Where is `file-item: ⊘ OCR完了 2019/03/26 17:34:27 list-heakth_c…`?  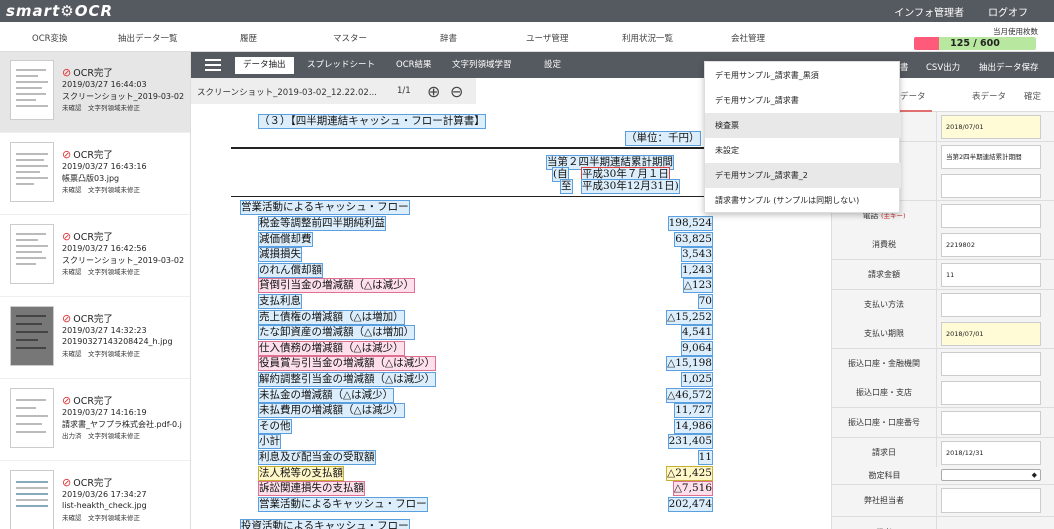 file-item: ⊘ OCR完了 2019/03/26 17:34:27 list-heakth_c… is located at coordinates (95, 495).